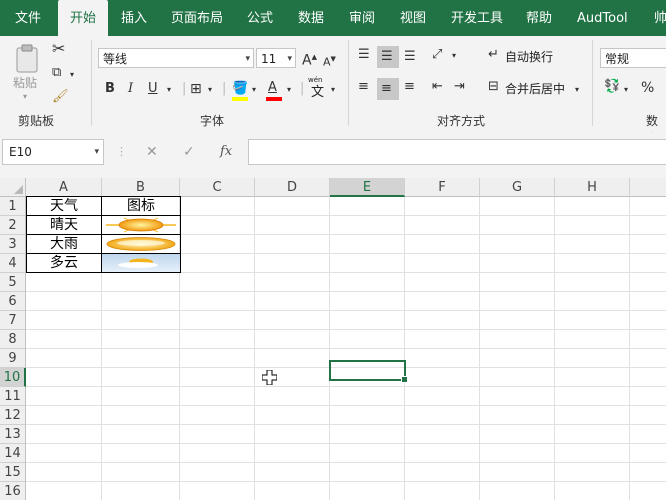  Describe the element at coordinates (272, 87) in the screenshot. I see `font-color-icon: A` at that location.